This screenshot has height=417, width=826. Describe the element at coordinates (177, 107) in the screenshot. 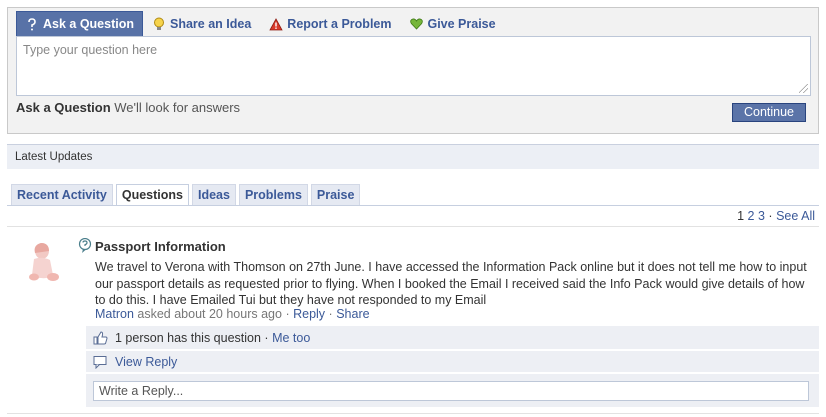

I see `composer-footer-subtitle: We'll look for answers` at that location.